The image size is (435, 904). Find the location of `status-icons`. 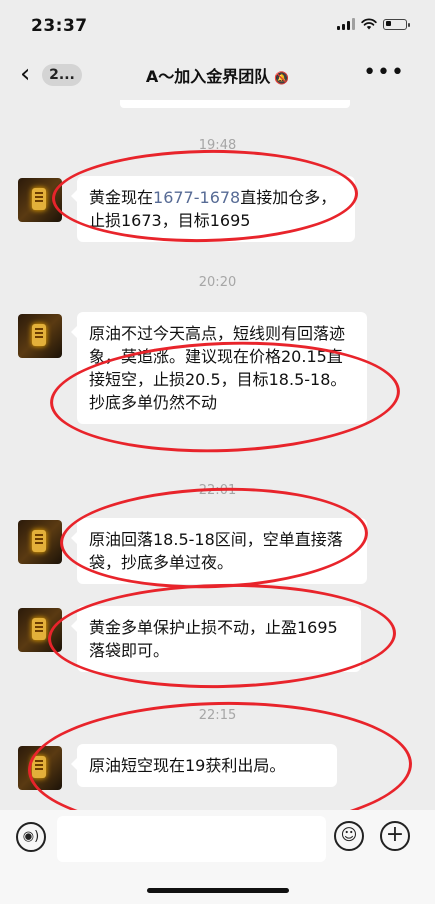

status-icons is located at coordinates (373, 24).